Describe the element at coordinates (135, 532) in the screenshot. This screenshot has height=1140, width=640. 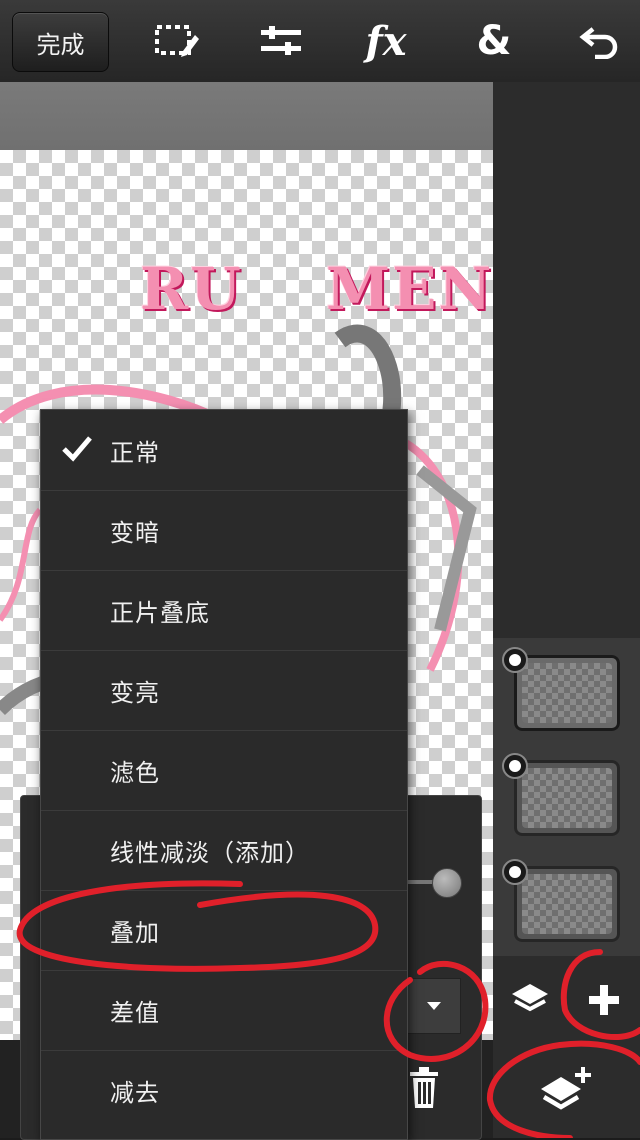
I see `menu-item-label: 变暗` at that location.